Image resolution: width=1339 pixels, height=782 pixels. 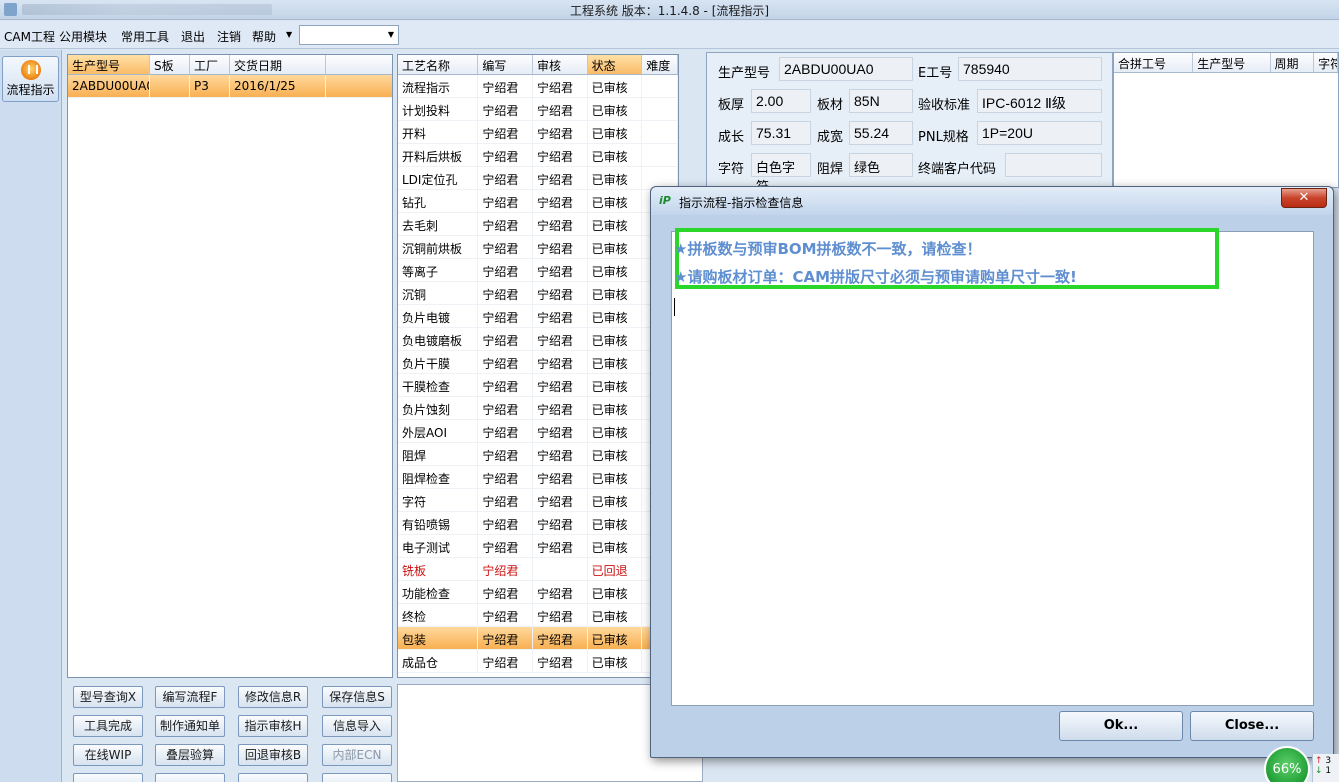 I want to click on col-s-board: S板, so click(x=170, y=64).